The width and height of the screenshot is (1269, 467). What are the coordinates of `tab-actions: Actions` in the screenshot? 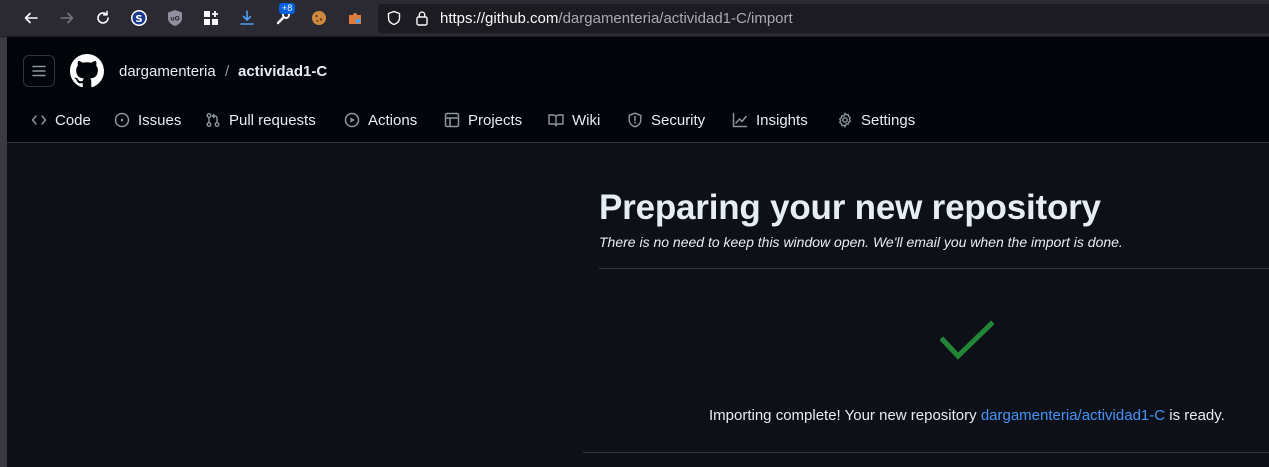 It's located at (380, 120).